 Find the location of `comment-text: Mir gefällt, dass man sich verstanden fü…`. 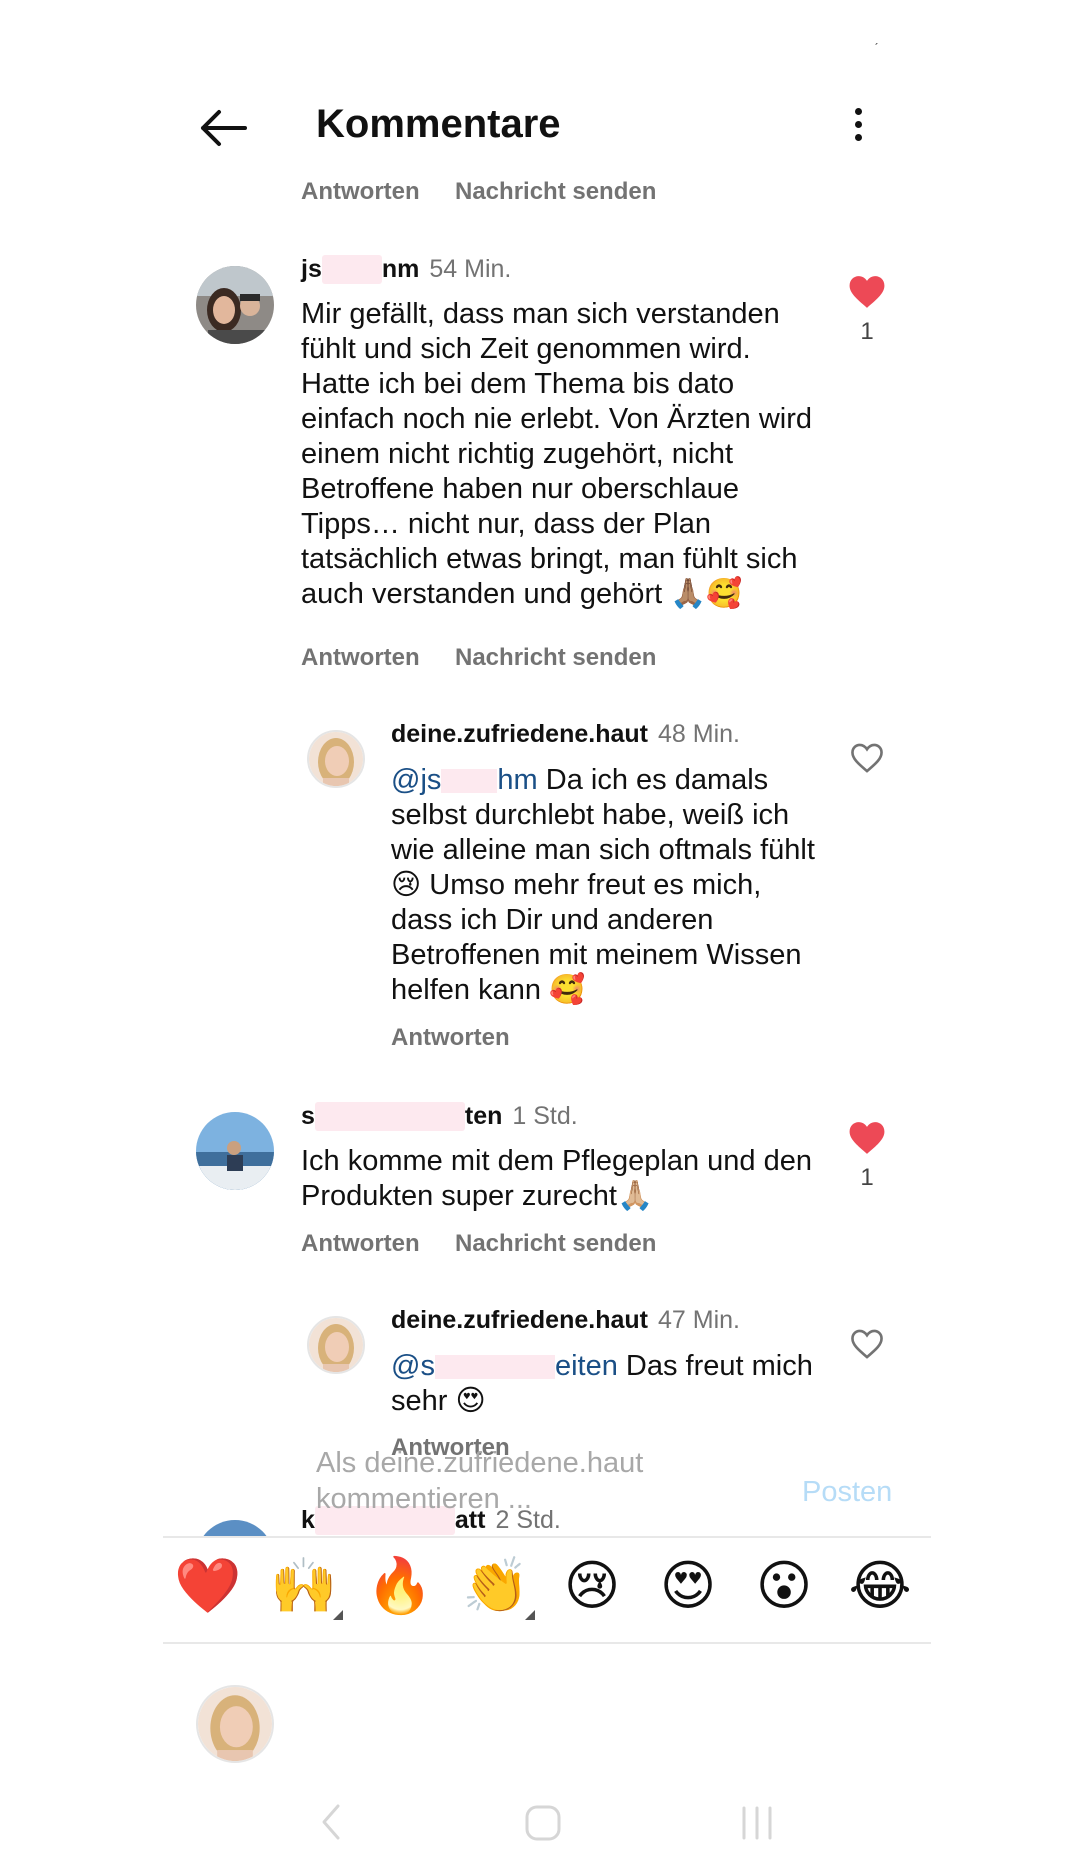

comment-text: Mir gefällt, dass man sich verstanden fü… is located at coordinates (557, 454).